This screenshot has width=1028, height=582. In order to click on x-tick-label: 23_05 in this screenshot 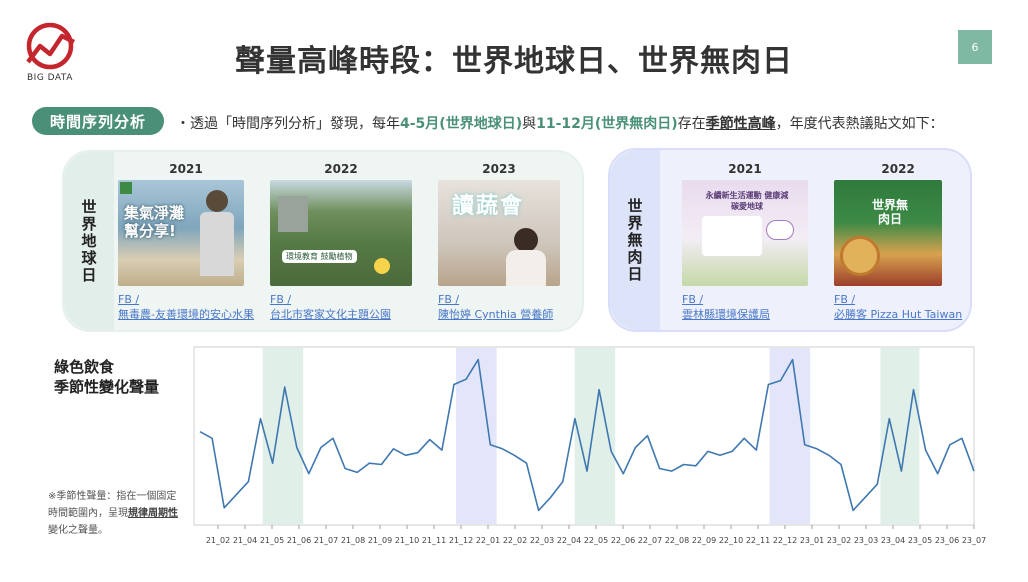, I will do `click(920, 540)`.